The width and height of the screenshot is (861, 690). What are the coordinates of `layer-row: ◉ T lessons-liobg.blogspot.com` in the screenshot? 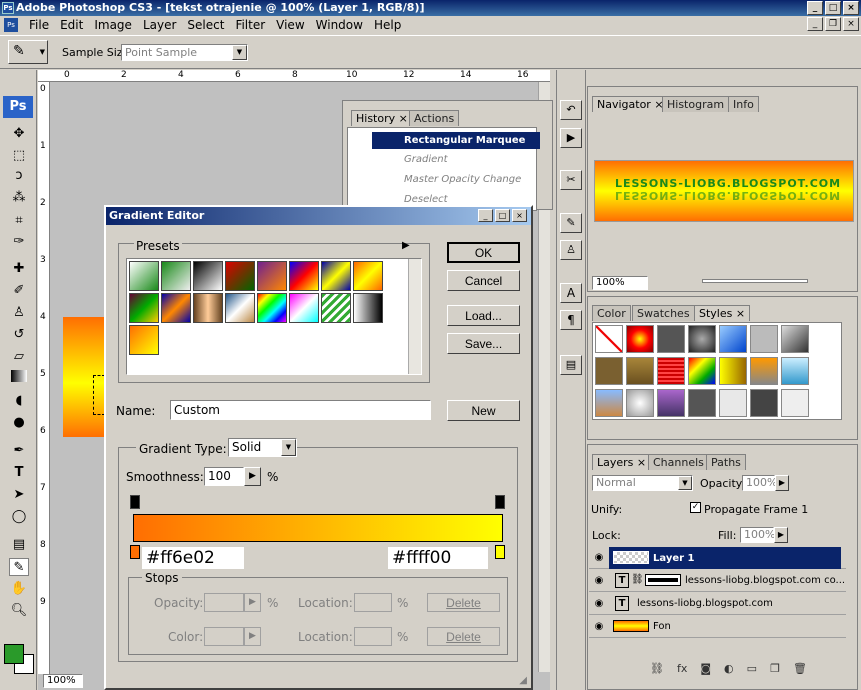 It's located at (717, 604).